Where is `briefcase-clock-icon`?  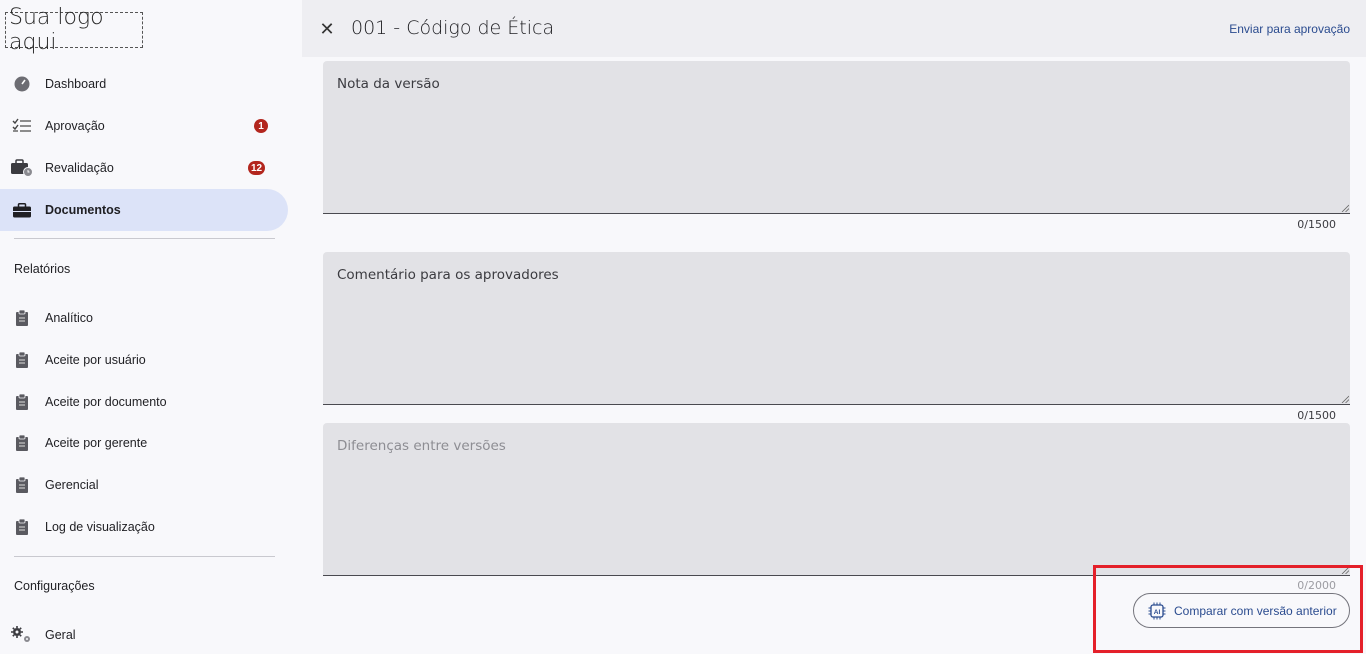 briefcase-clock-icon is located at coordinates (22, 168).